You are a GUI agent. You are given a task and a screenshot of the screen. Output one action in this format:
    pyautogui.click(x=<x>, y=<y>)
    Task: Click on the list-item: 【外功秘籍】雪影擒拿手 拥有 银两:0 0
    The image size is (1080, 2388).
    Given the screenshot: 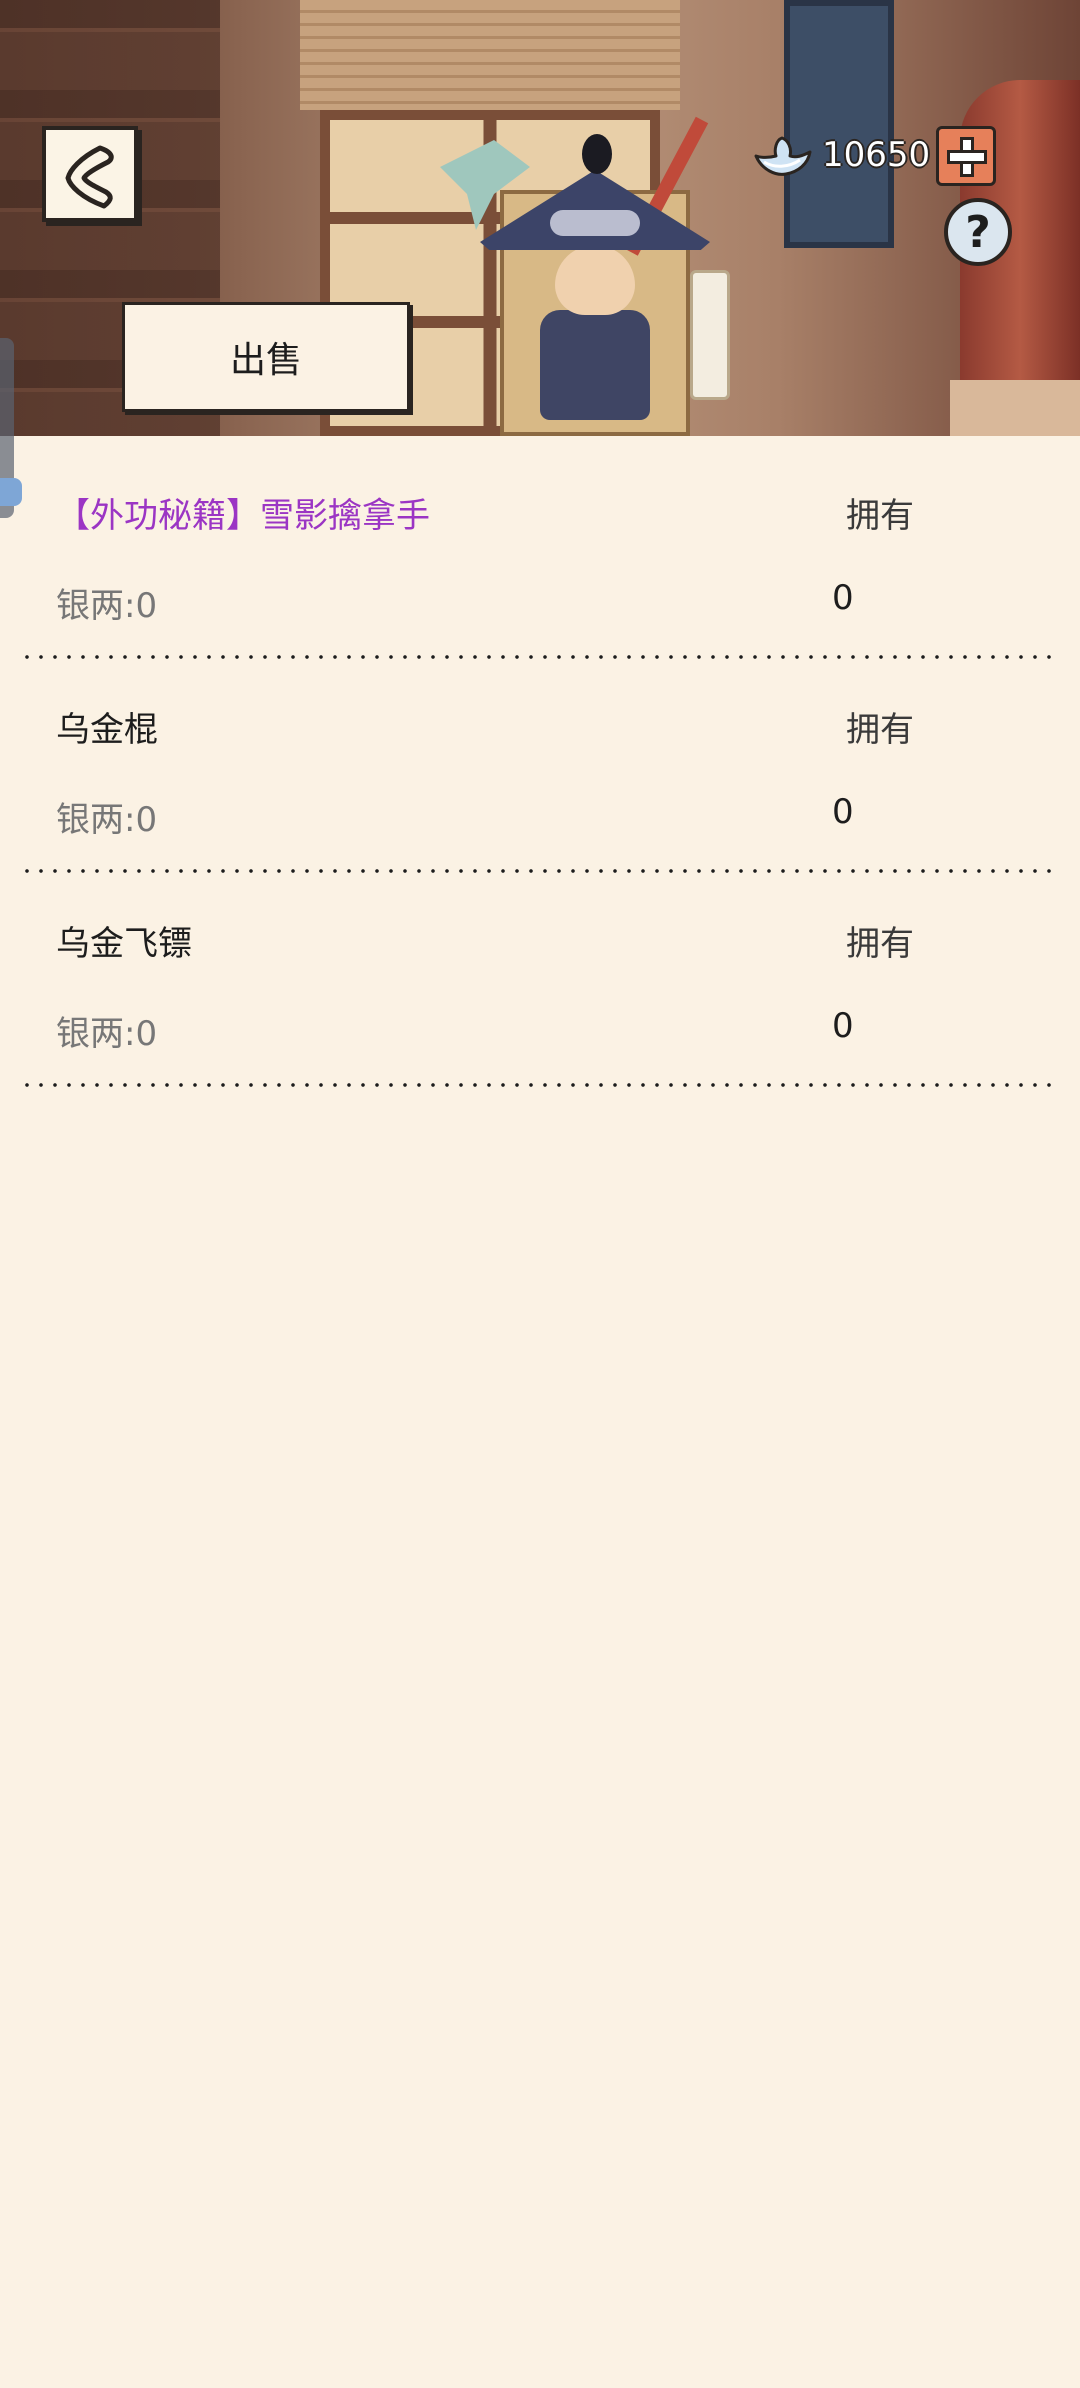 What is the action you would take?
    pyautogui.click(x=540, y=548)
    